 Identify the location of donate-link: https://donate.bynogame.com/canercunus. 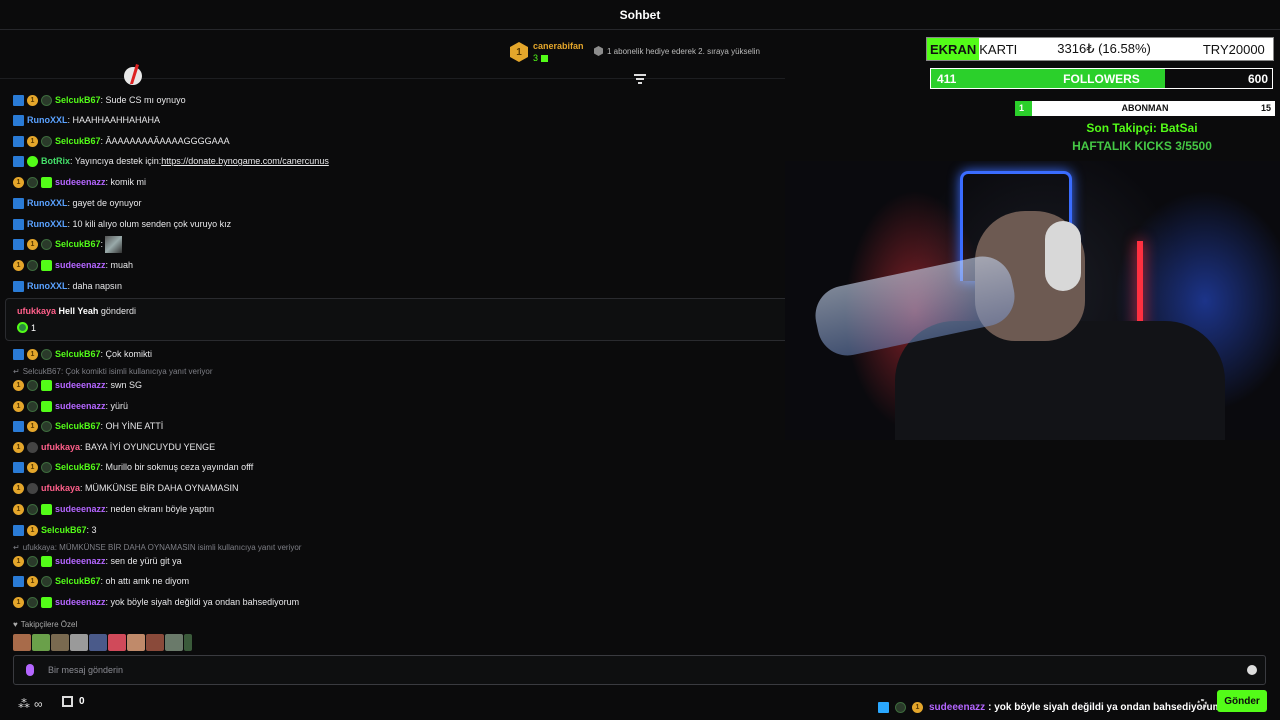
(245, 161).